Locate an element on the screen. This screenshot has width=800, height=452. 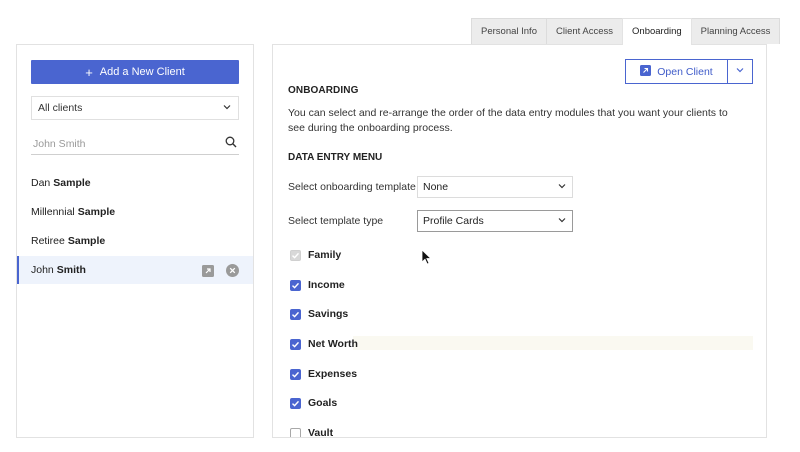
search-input is located at coordinates (123, 143).